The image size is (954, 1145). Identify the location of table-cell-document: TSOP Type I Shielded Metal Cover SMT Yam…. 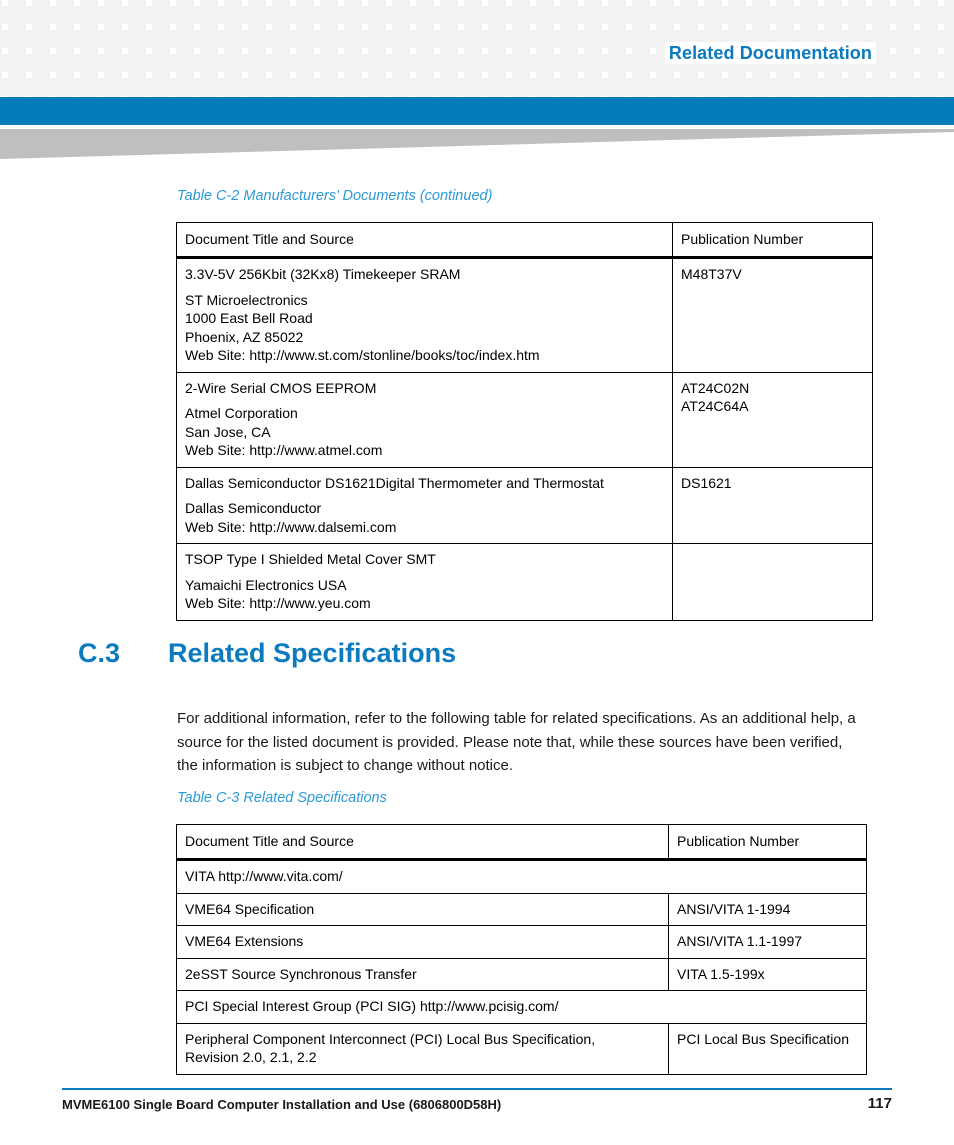
(424, 582).